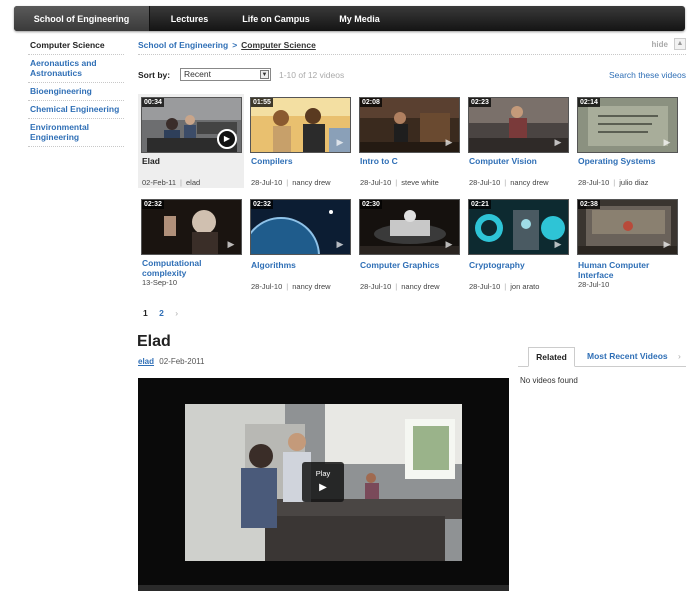 The width and height of the screenshot is (691, 591). Describe the element at coordinates (518, 125) in the screenshot. I see `video-thumbnail: 02:23 ▶` at that location.